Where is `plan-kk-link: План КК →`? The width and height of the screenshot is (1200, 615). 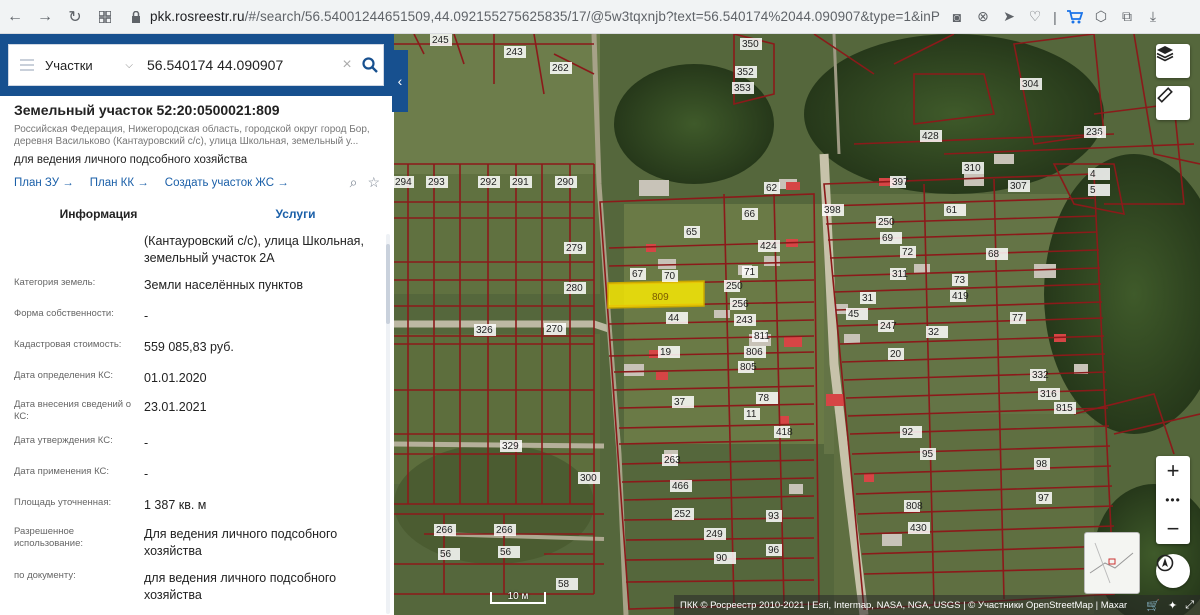 plan-kk-link: План КК → is located at coordinates (119, 183).